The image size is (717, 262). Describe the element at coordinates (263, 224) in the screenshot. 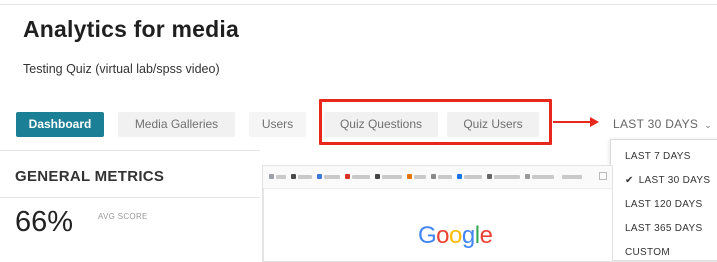

I see `preview-divider` at that location.